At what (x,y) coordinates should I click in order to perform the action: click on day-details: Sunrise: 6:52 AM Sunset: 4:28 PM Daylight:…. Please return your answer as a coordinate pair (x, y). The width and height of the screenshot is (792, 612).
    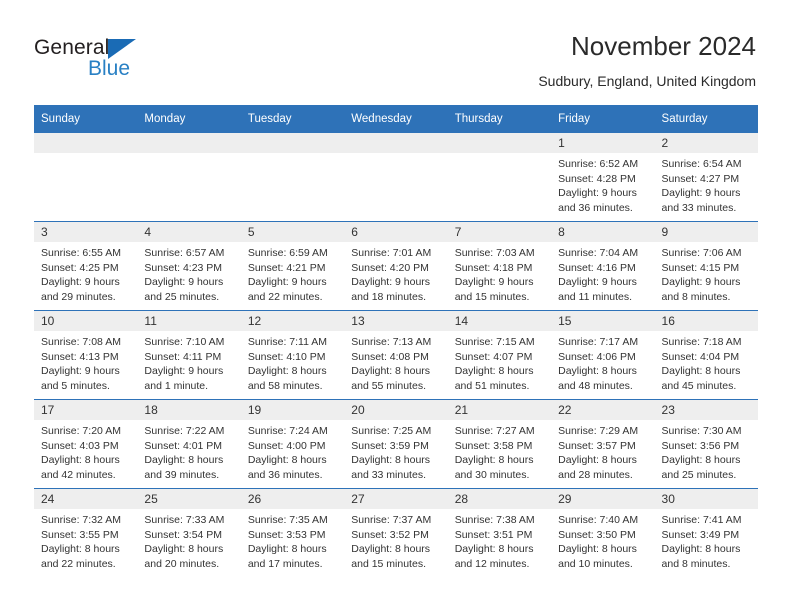
    Looking at the image, I should click on (602, 184).